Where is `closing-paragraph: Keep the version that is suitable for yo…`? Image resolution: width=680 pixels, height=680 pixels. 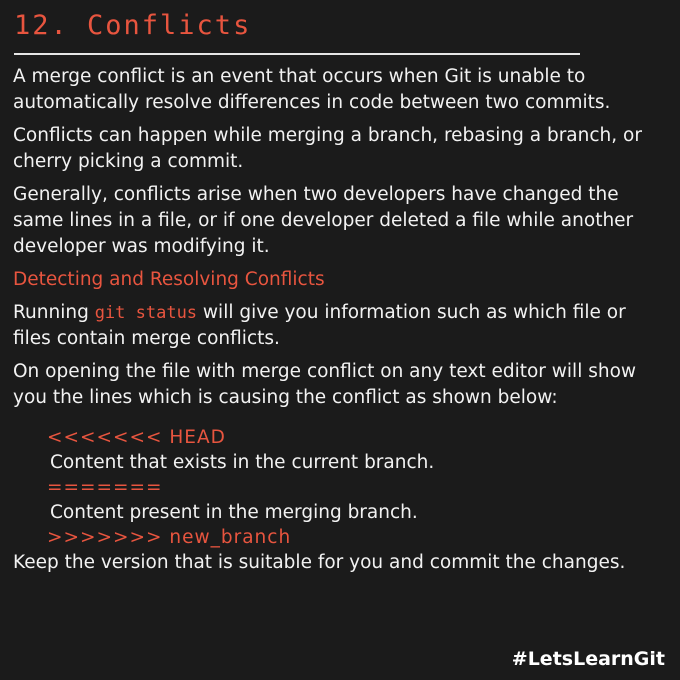 closing-paragraph: Keep the version that is suitable for yo… is located at coordinates (319, 562).